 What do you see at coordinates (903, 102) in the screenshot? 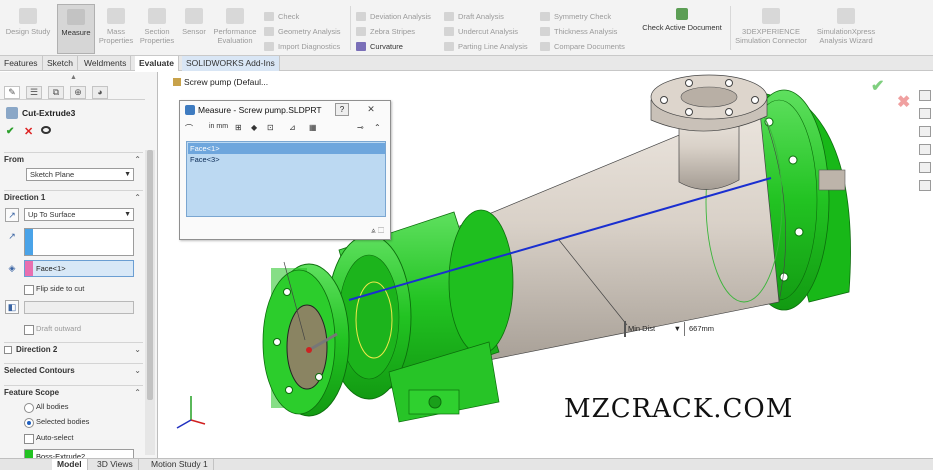
I see `confirm-cancel-icon: ✖` at bounding box center [903, 102].